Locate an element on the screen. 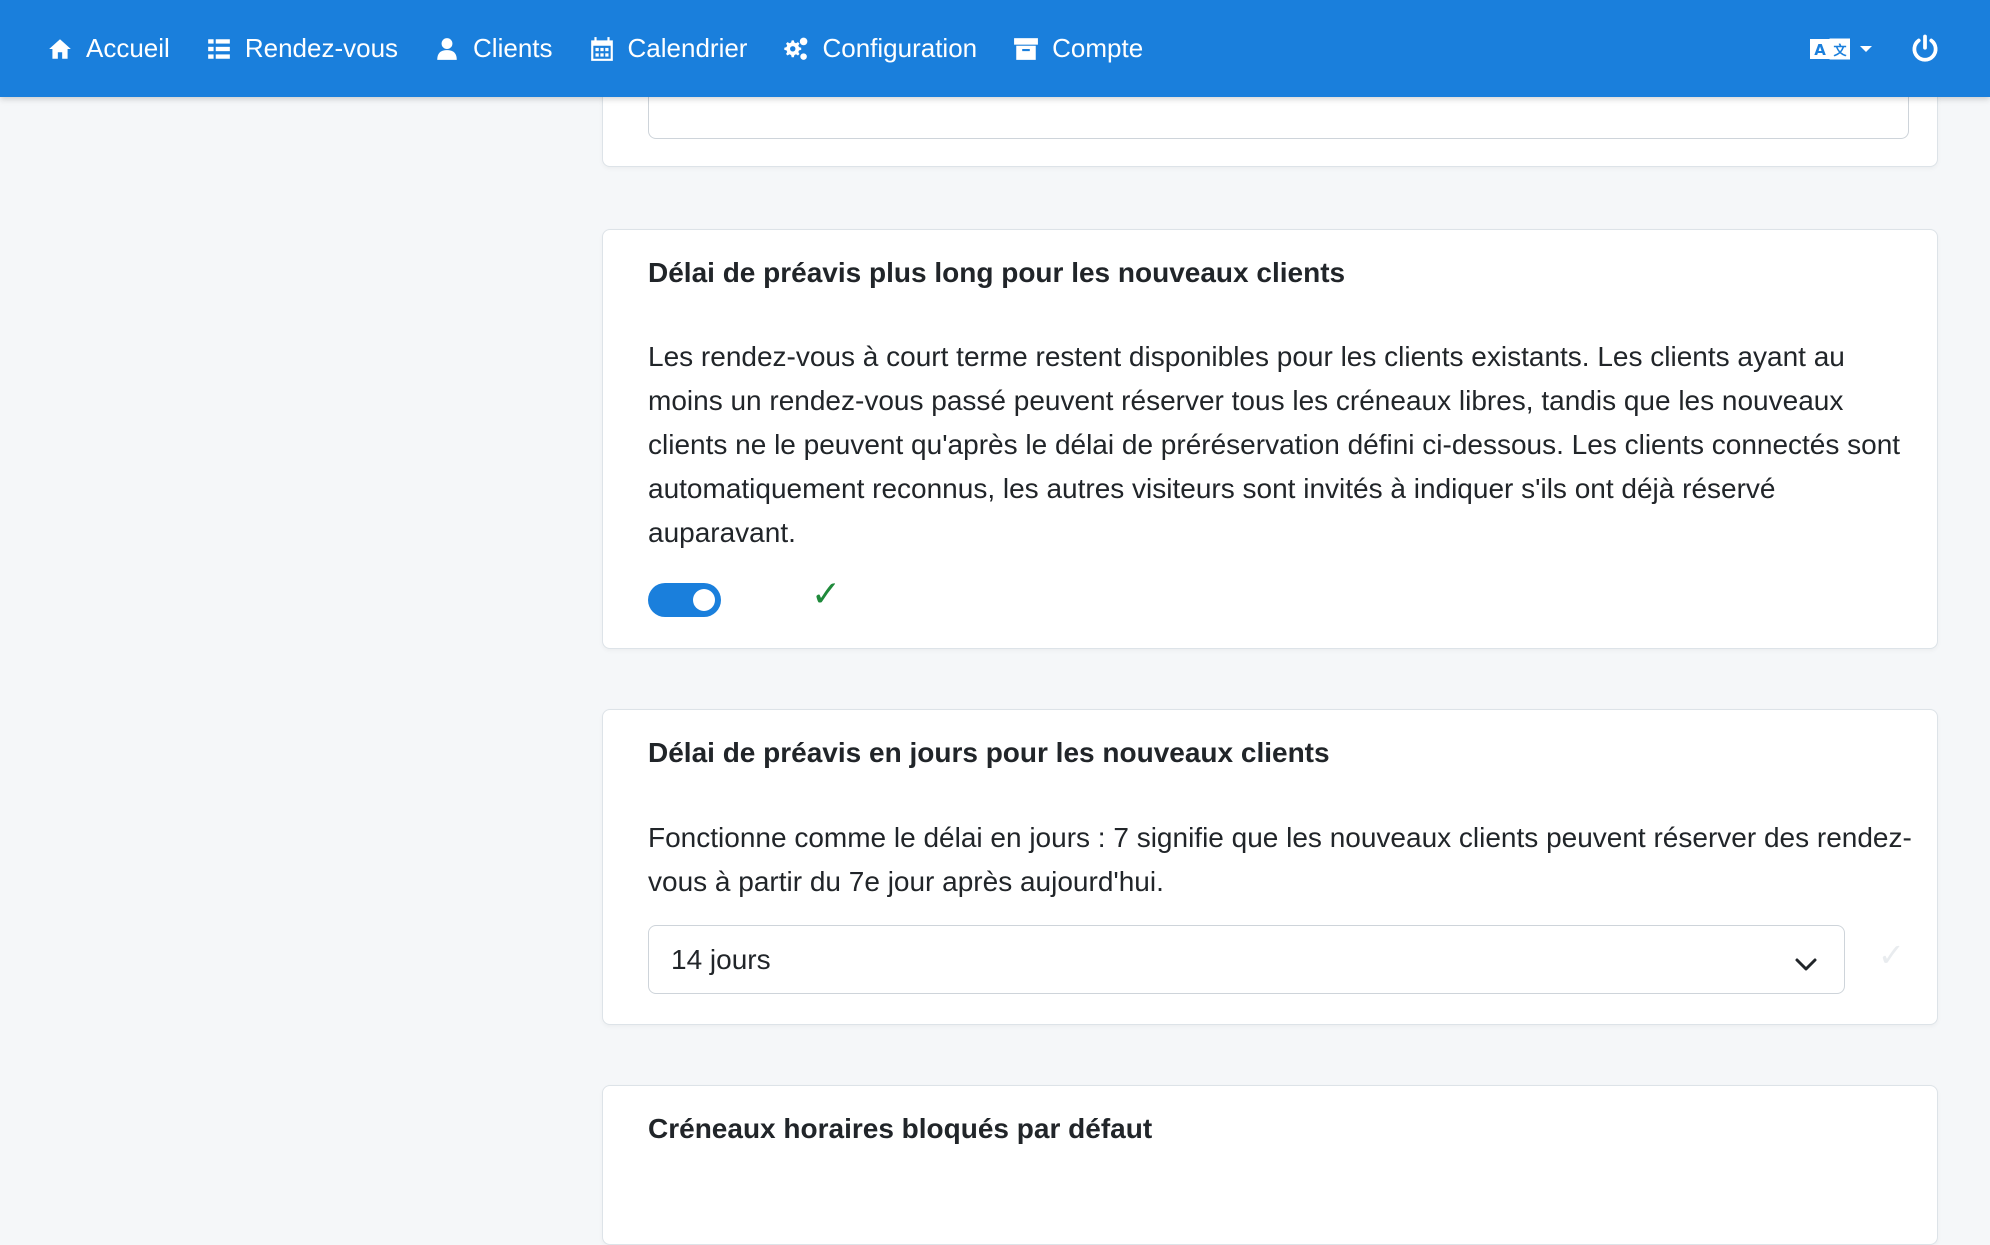 This screenshot has width=1990, height=1245. gears-icon is located at coordinates (796, 49).